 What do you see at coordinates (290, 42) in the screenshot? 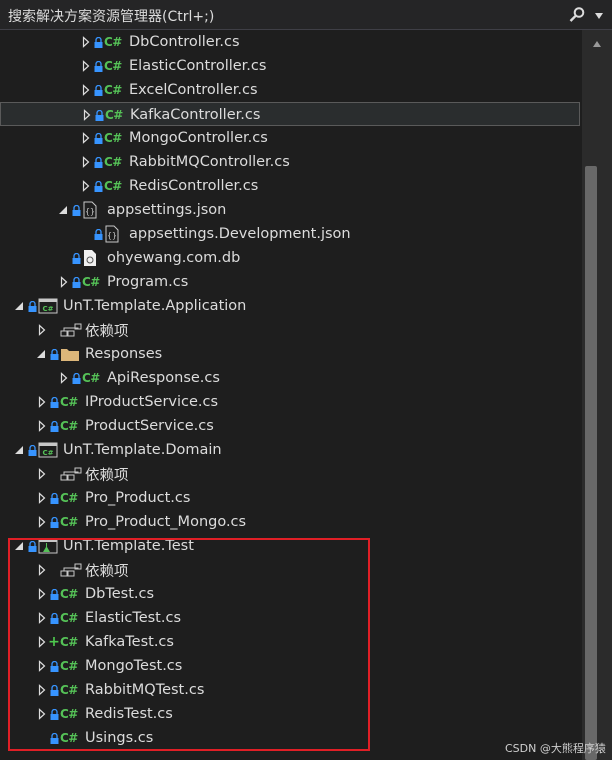
I see `tree-item: C# DbController.cs` at bounding box center [290, 42].